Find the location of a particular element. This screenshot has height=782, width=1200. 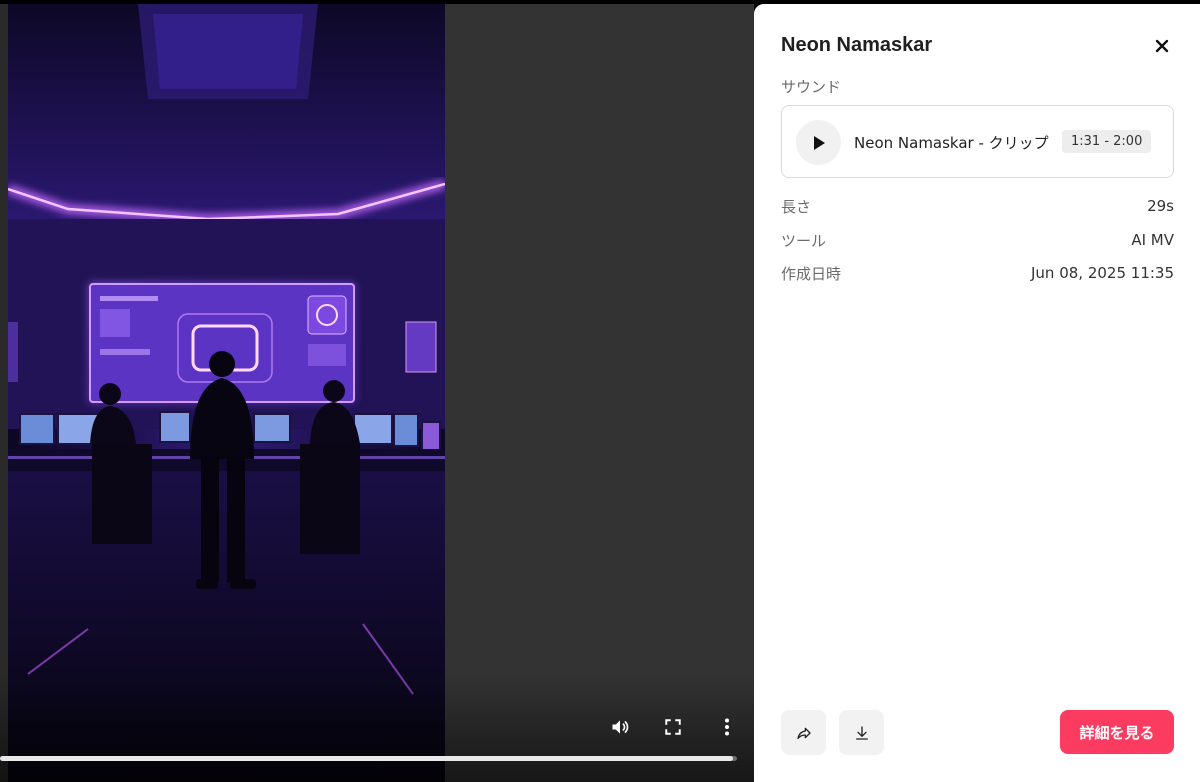

detail-key: 作成日時 is located at coordinates (811, 273).